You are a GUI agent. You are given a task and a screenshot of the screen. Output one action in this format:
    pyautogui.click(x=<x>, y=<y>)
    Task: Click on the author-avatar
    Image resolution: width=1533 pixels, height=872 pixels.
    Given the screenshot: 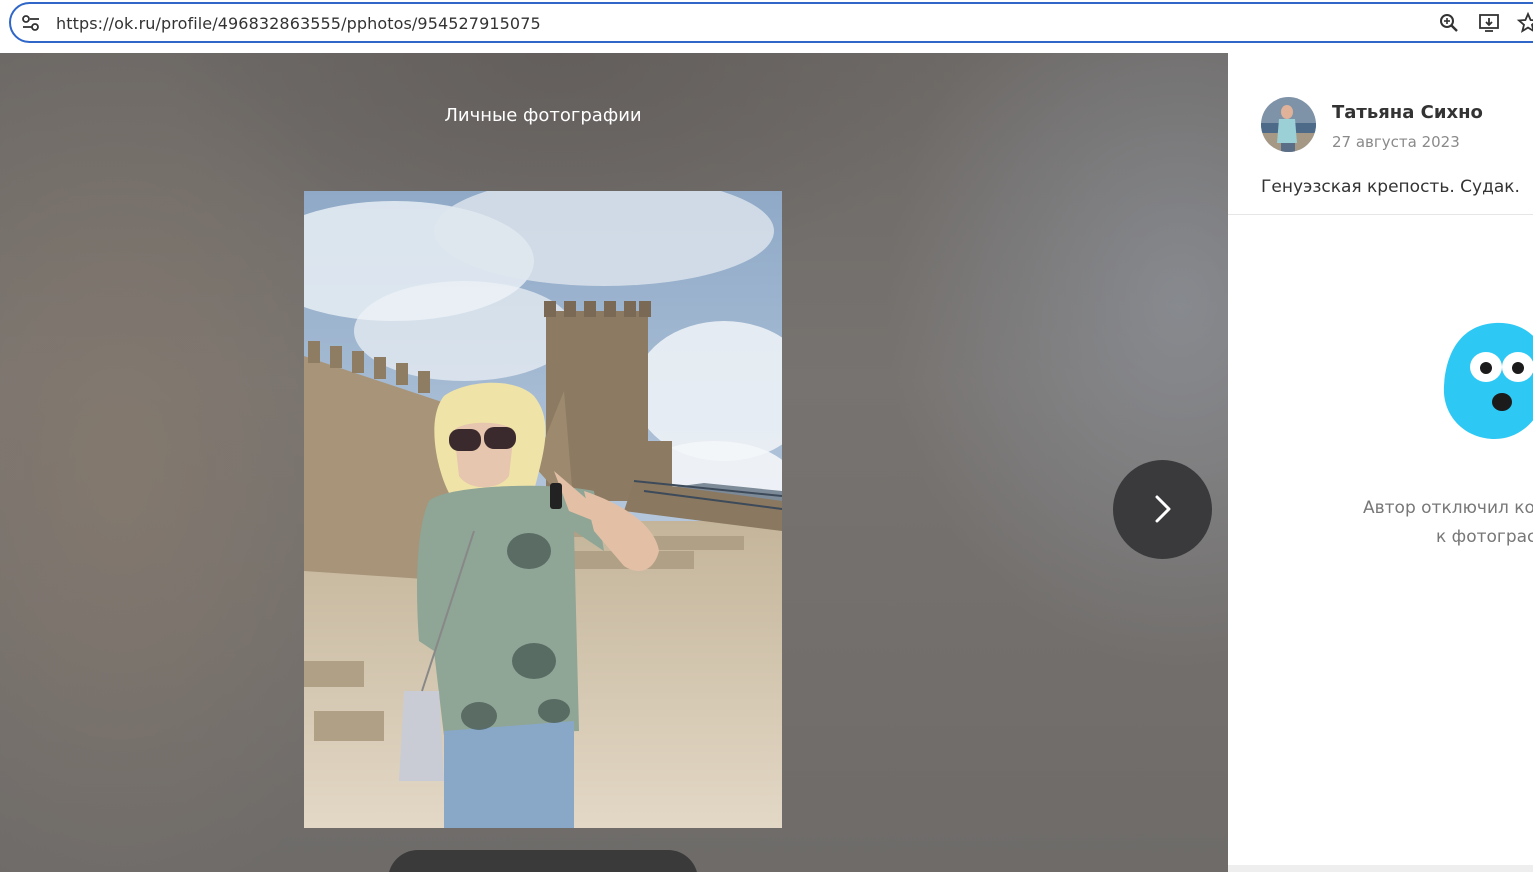 What is the action you would take?
    pyautogui.click(x=1288, y=124)
    